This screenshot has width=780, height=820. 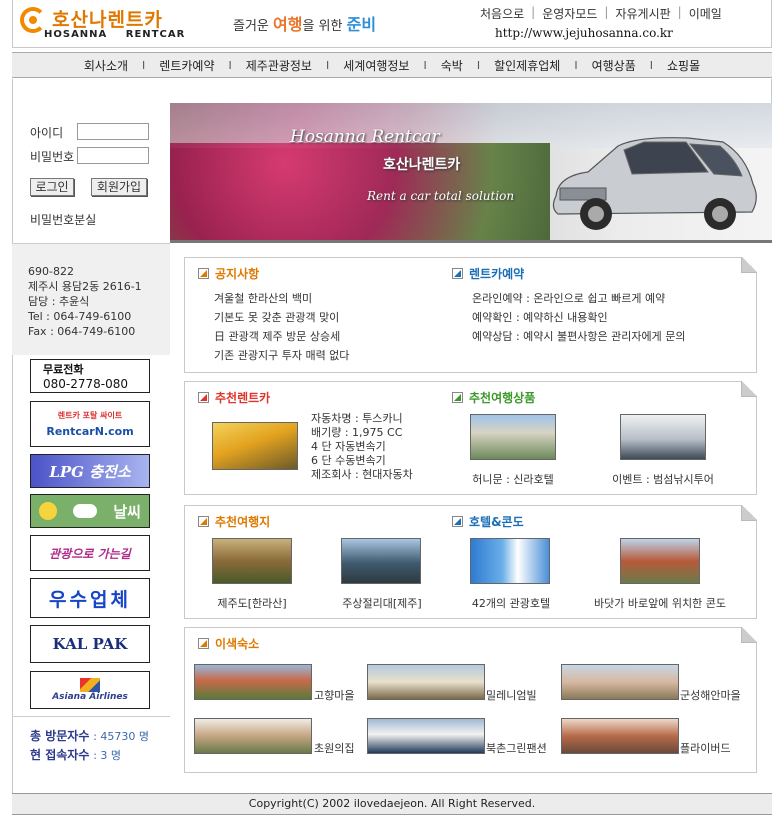 I want to click on jusangjeolli-caption: 주상절리대[제주], so click(x=382, y=603).